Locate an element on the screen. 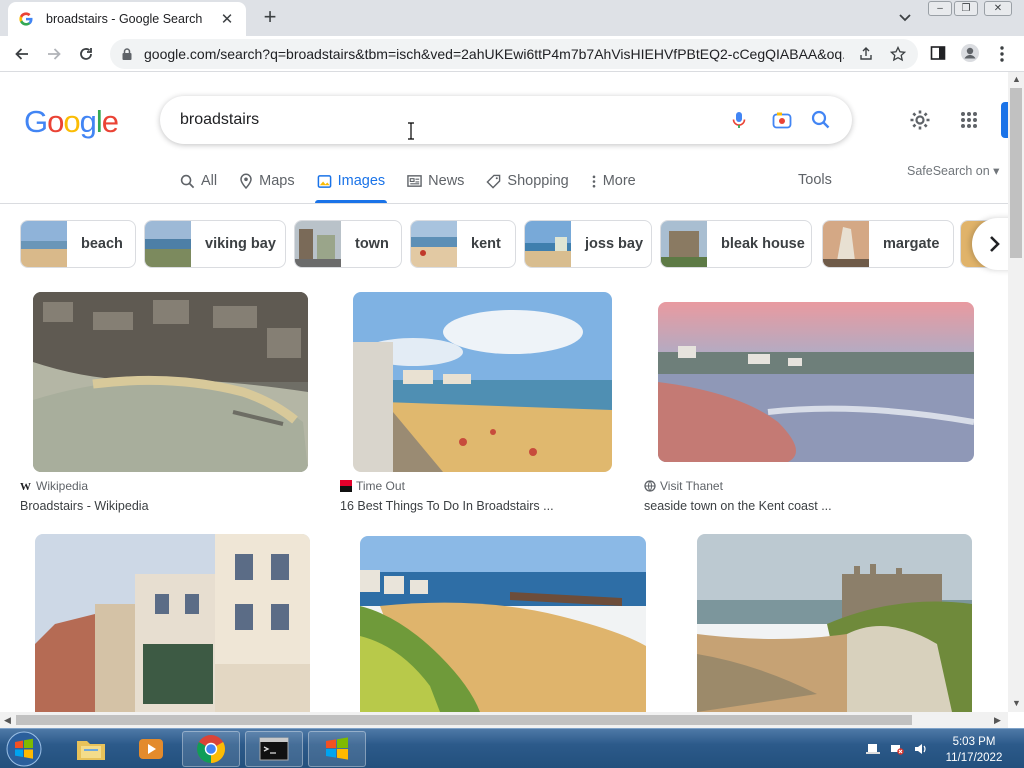 The image size is (1024, 768). image-icon is located at coordinates (324, 181).